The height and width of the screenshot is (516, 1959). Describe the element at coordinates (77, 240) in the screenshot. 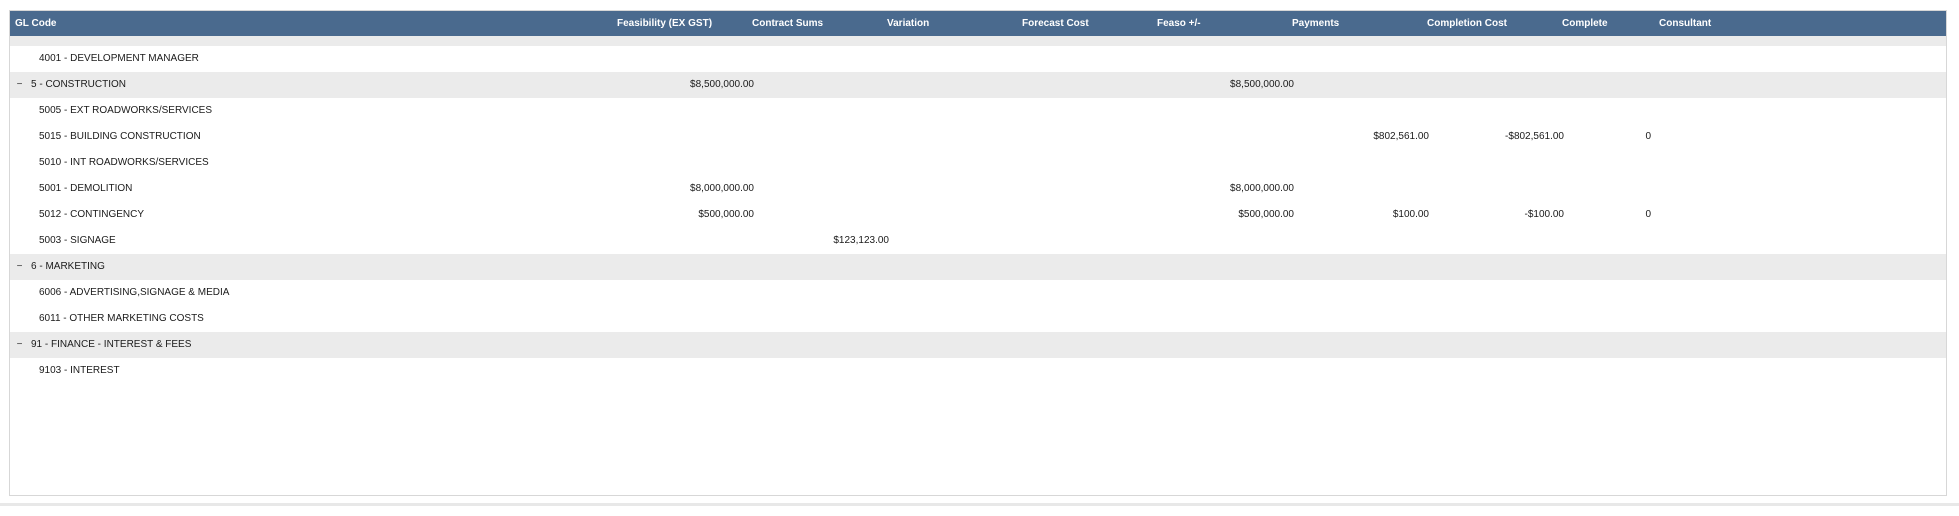

I see `cell-gl-code: 5003 - SIGNAGE` at that location.